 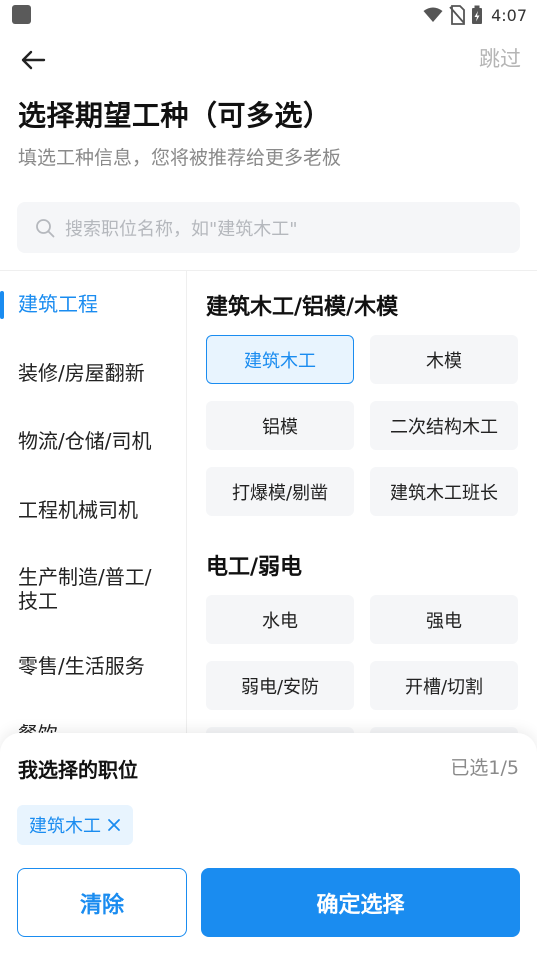 I want to click on job-chip: 建筑木工, so click(x=280, y=359).